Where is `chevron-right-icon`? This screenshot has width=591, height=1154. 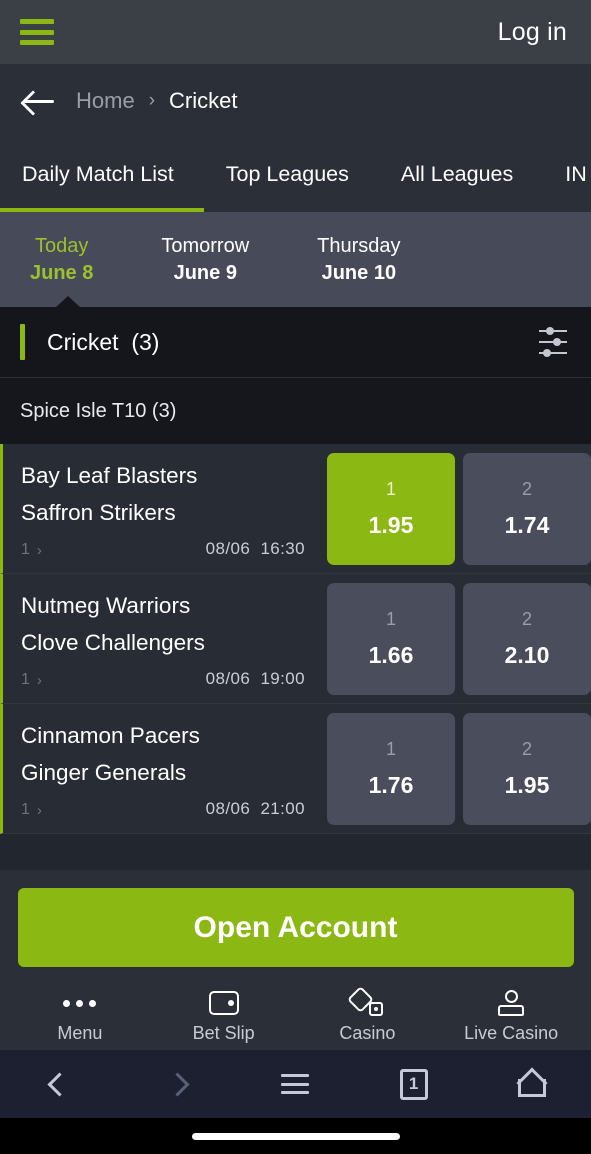
chevron-right-icon is located at coordinates (177, 1084).